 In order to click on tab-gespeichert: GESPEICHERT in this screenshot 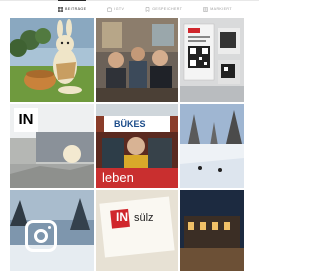, I will do `click(163, 9)`.